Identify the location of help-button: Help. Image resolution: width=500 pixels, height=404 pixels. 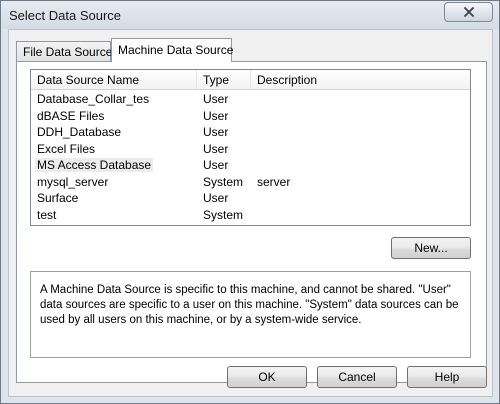
(447, 377).